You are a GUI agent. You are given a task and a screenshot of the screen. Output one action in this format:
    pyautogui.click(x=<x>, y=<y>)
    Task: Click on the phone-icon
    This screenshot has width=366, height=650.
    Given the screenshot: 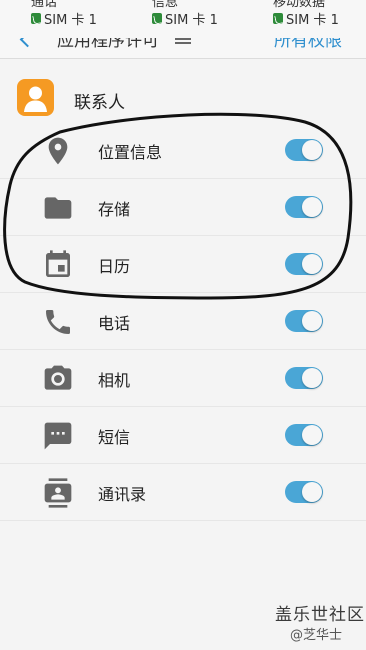 What is the action you would take?
    pyautogui.click(x=58, y=322)
    